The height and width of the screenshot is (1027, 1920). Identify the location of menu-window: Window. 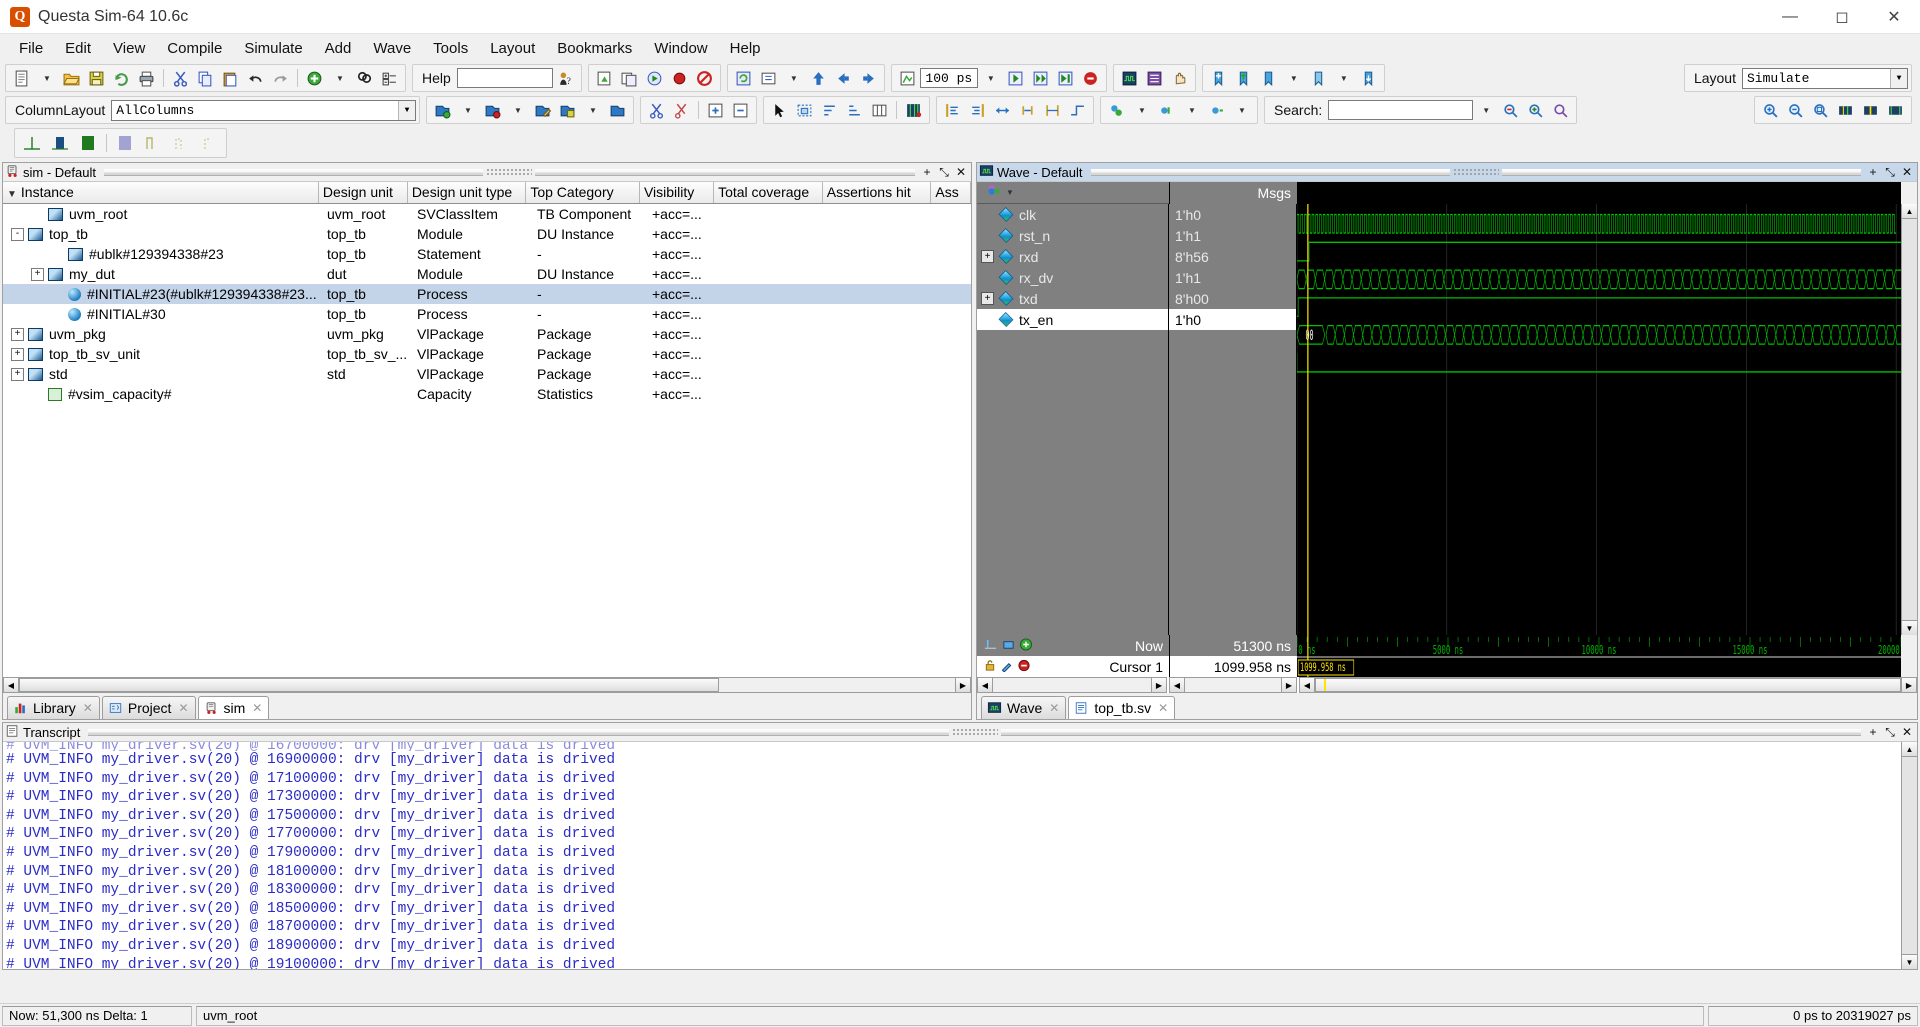
(680, 48).